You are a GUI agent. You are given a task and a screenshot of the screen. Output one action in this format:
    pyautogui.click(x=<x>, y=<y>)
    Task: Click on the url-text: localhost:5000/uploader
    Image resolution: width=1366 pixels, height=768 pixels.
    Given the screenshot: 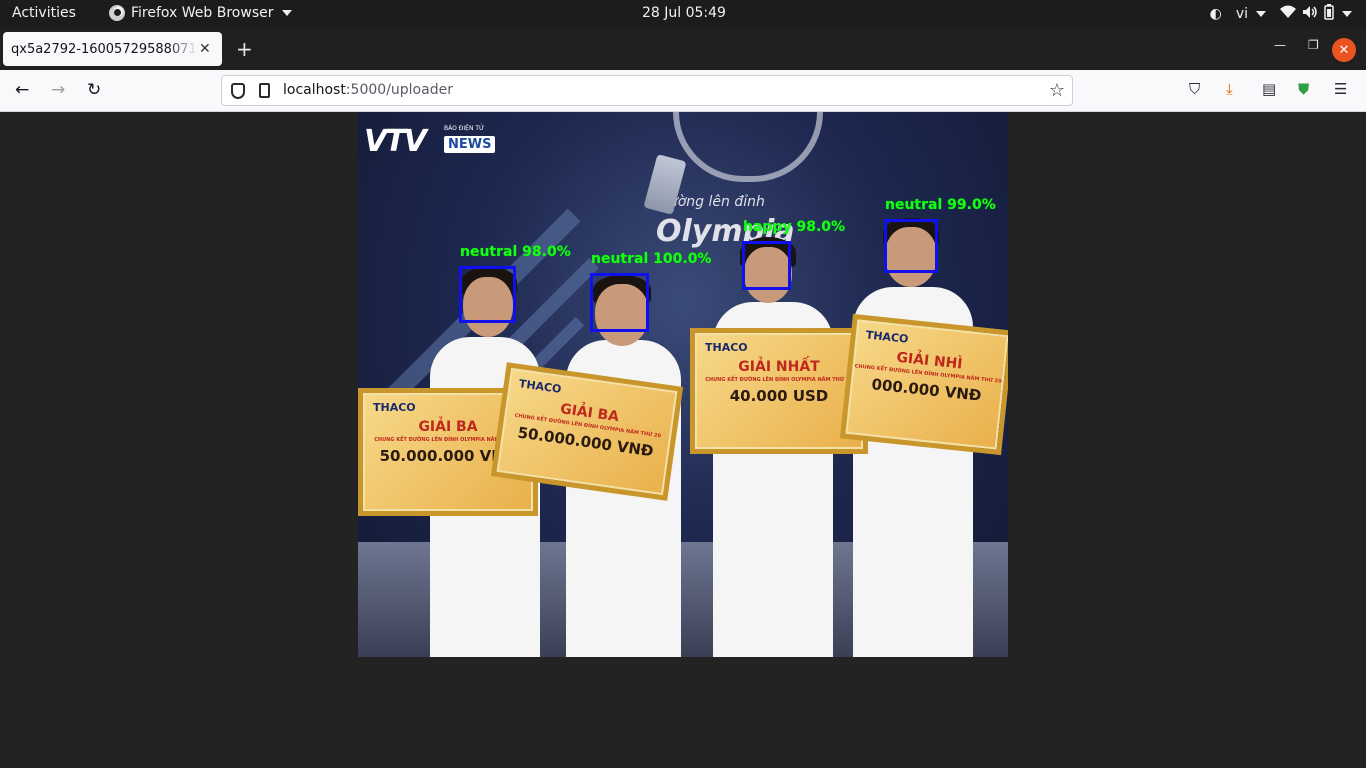 What is the action you would take?
    pyautogui.click(x=368, y=90)
    